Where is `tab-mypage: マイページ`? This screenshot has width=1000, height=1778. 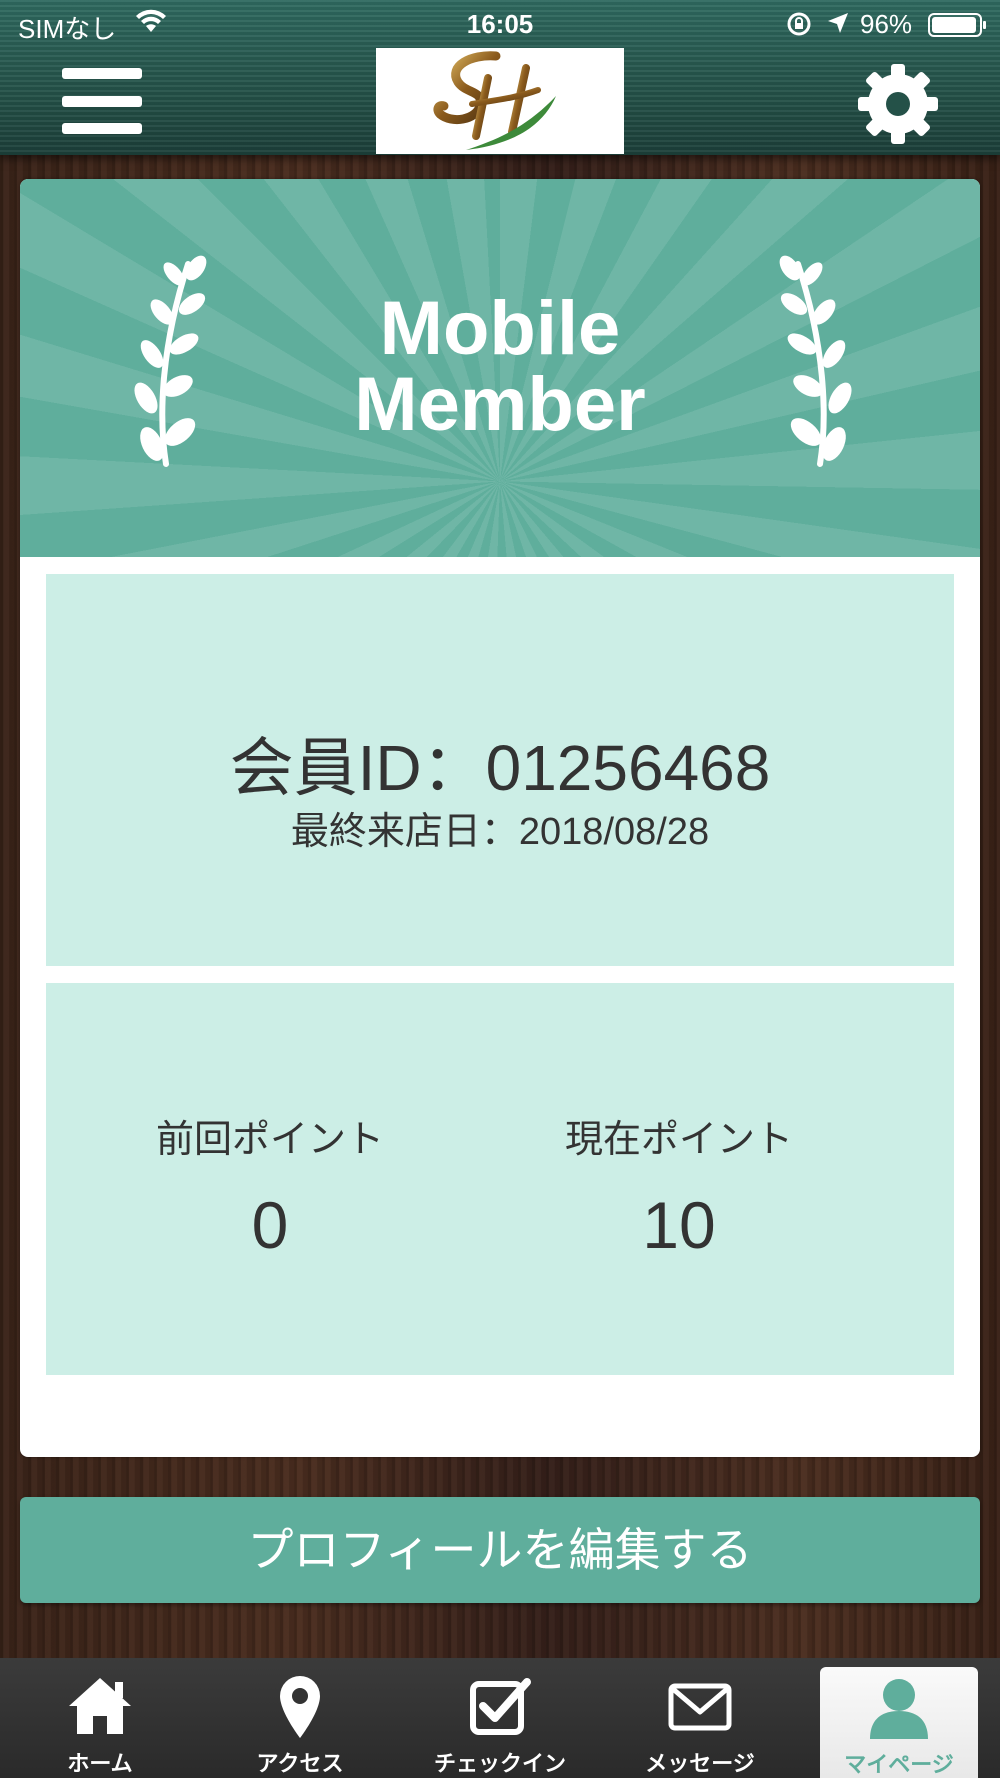
tab-mypage: マイページ is located at coordinates (899, 1722).